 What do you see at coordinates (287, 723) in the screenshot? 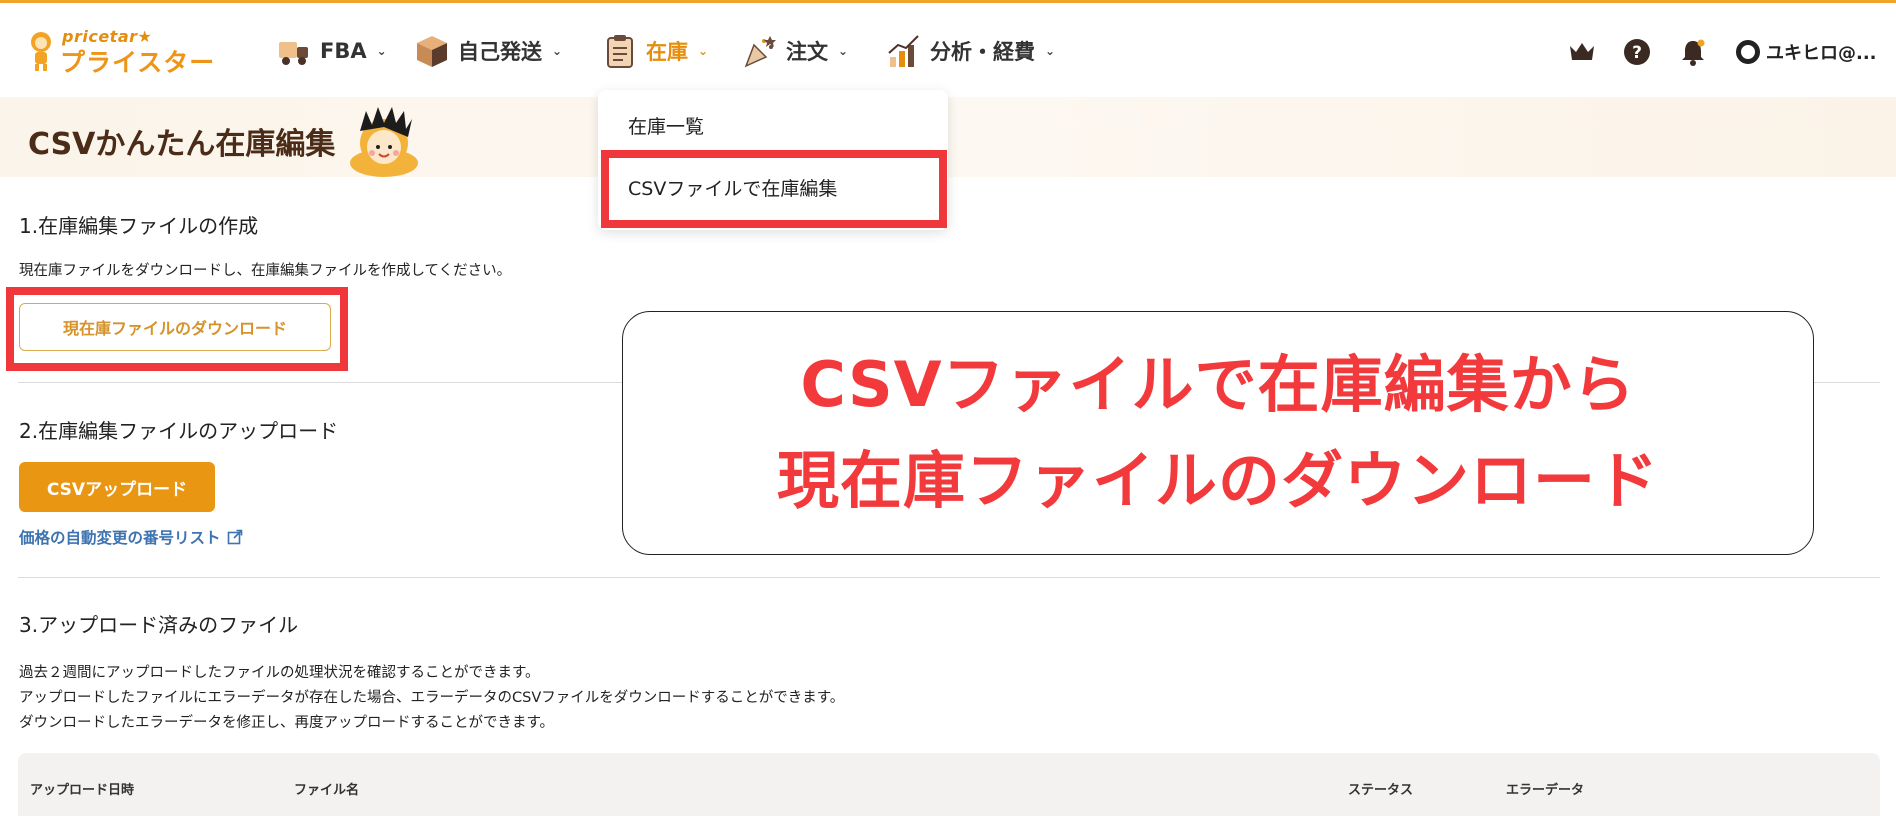
I see `section3-line: ダウンロードしたエラーデータを修正し、再度アップロードすることができます。` at bounding box center [287, 723].